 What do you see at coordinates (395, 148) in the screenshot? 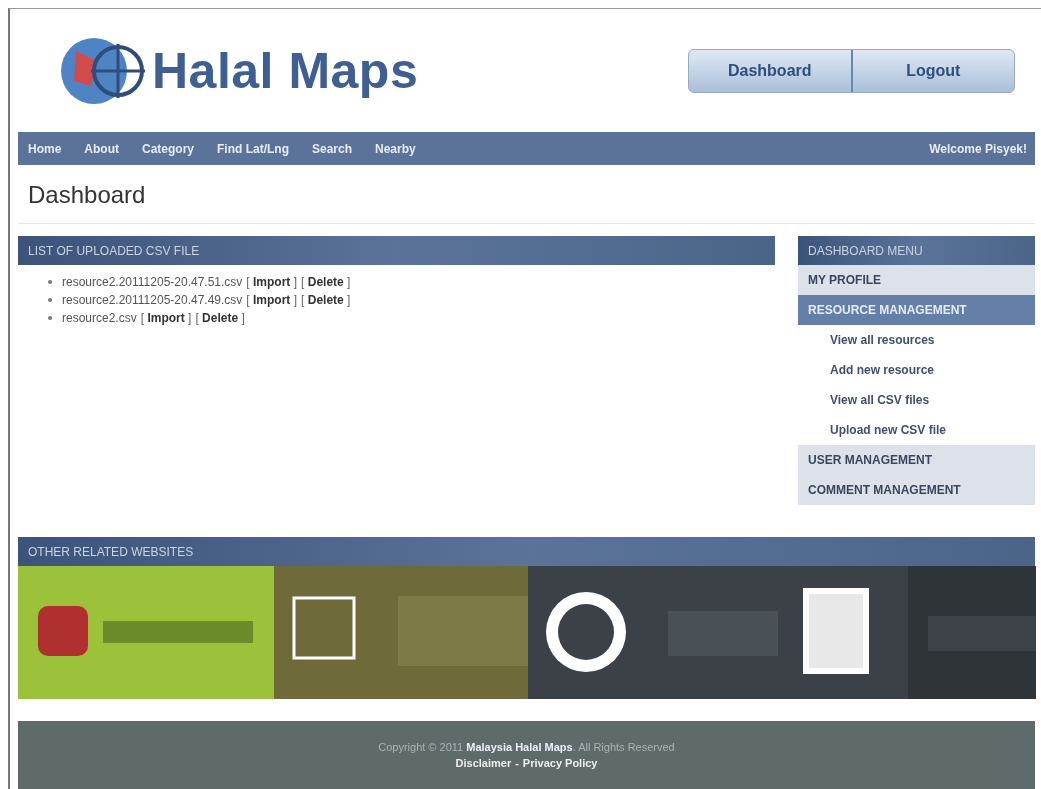
I see `nav-link: Nearby` at bounding box center [395, 148].